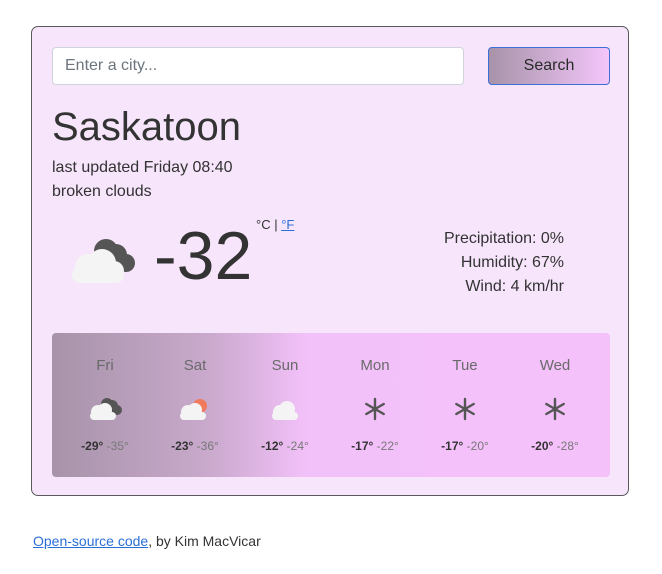 Image resolution: width=662 pixels, height=574 pixels. What do you see at coordinates (512, 262) in the screenshot?
I see `humidity: Humidity: 67%` at bounding box center [512, 262].